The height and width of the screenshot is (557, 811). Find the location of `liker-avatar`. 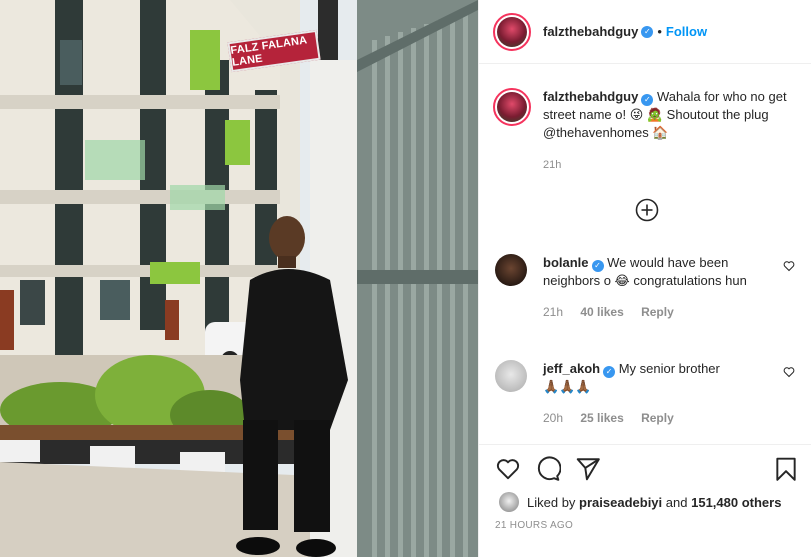

liker-avatar is located at coordinates (509, 502).